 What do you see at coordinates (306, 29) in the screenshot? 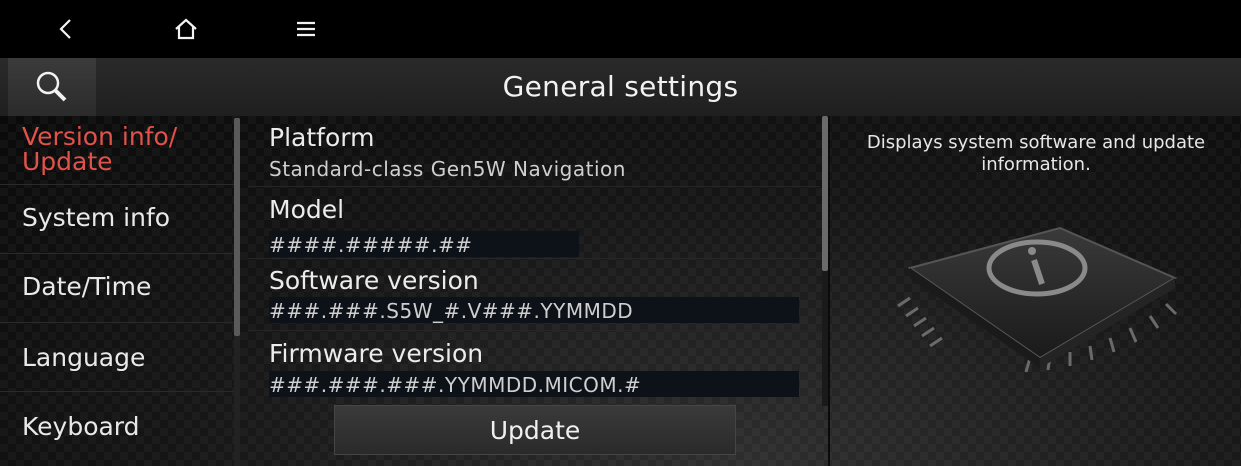
I see `menu-icon` at bounding box center [306, 29].